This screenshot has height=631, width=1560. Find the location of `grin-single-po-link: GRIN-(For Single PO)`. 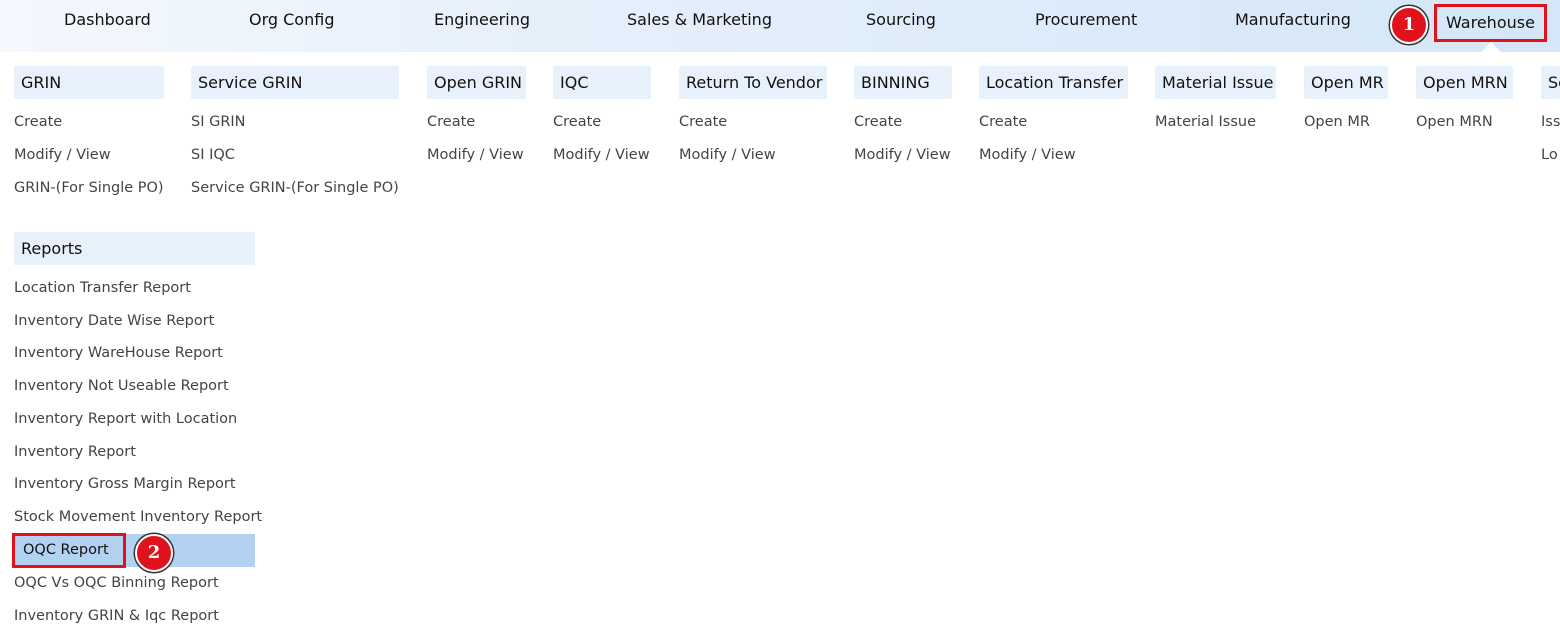

grin-single-po-link: GRIN-(For Single PO) is located at coordinates (89, 188).